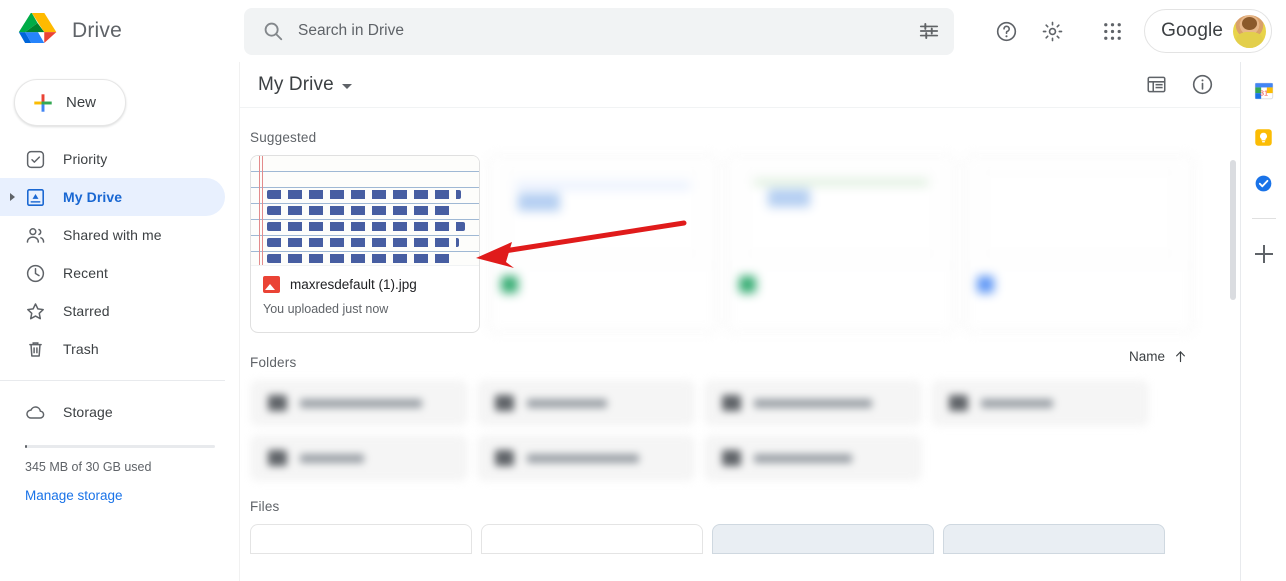 Image resolution: width=1286 pixels, height=581 pixels. I want to click on expand-caret-icon, so click(12, 197).